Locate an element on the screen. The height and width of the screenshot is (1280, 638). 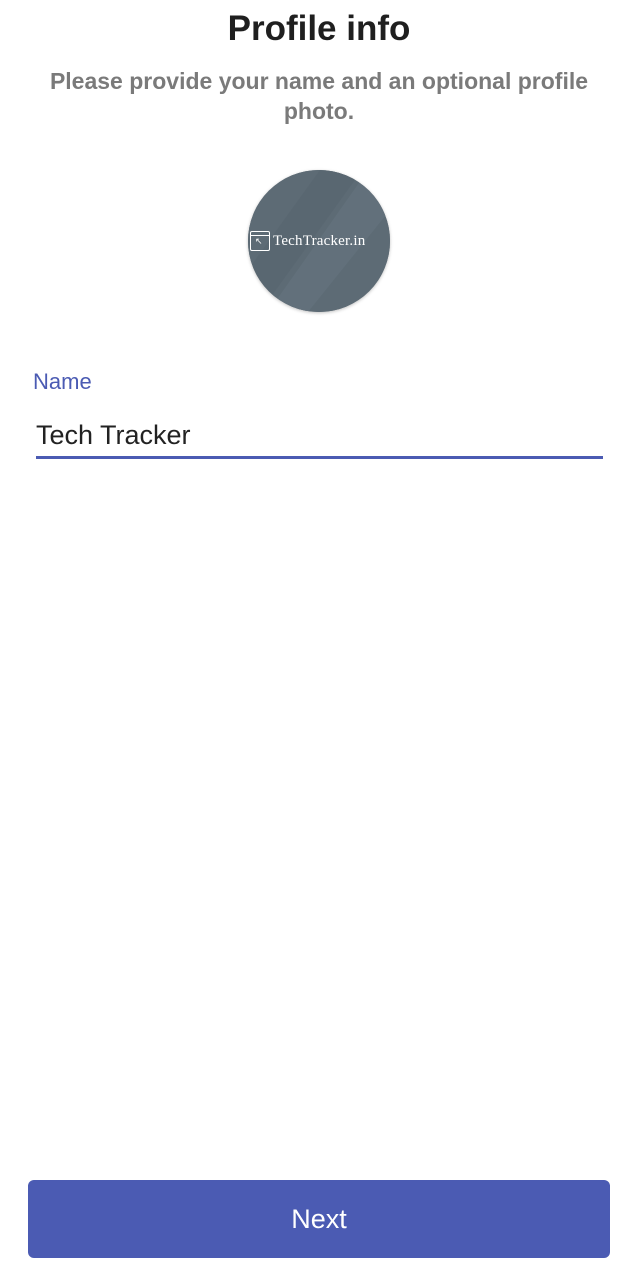
name-field-label: Name is located at coordinates (62, 381).